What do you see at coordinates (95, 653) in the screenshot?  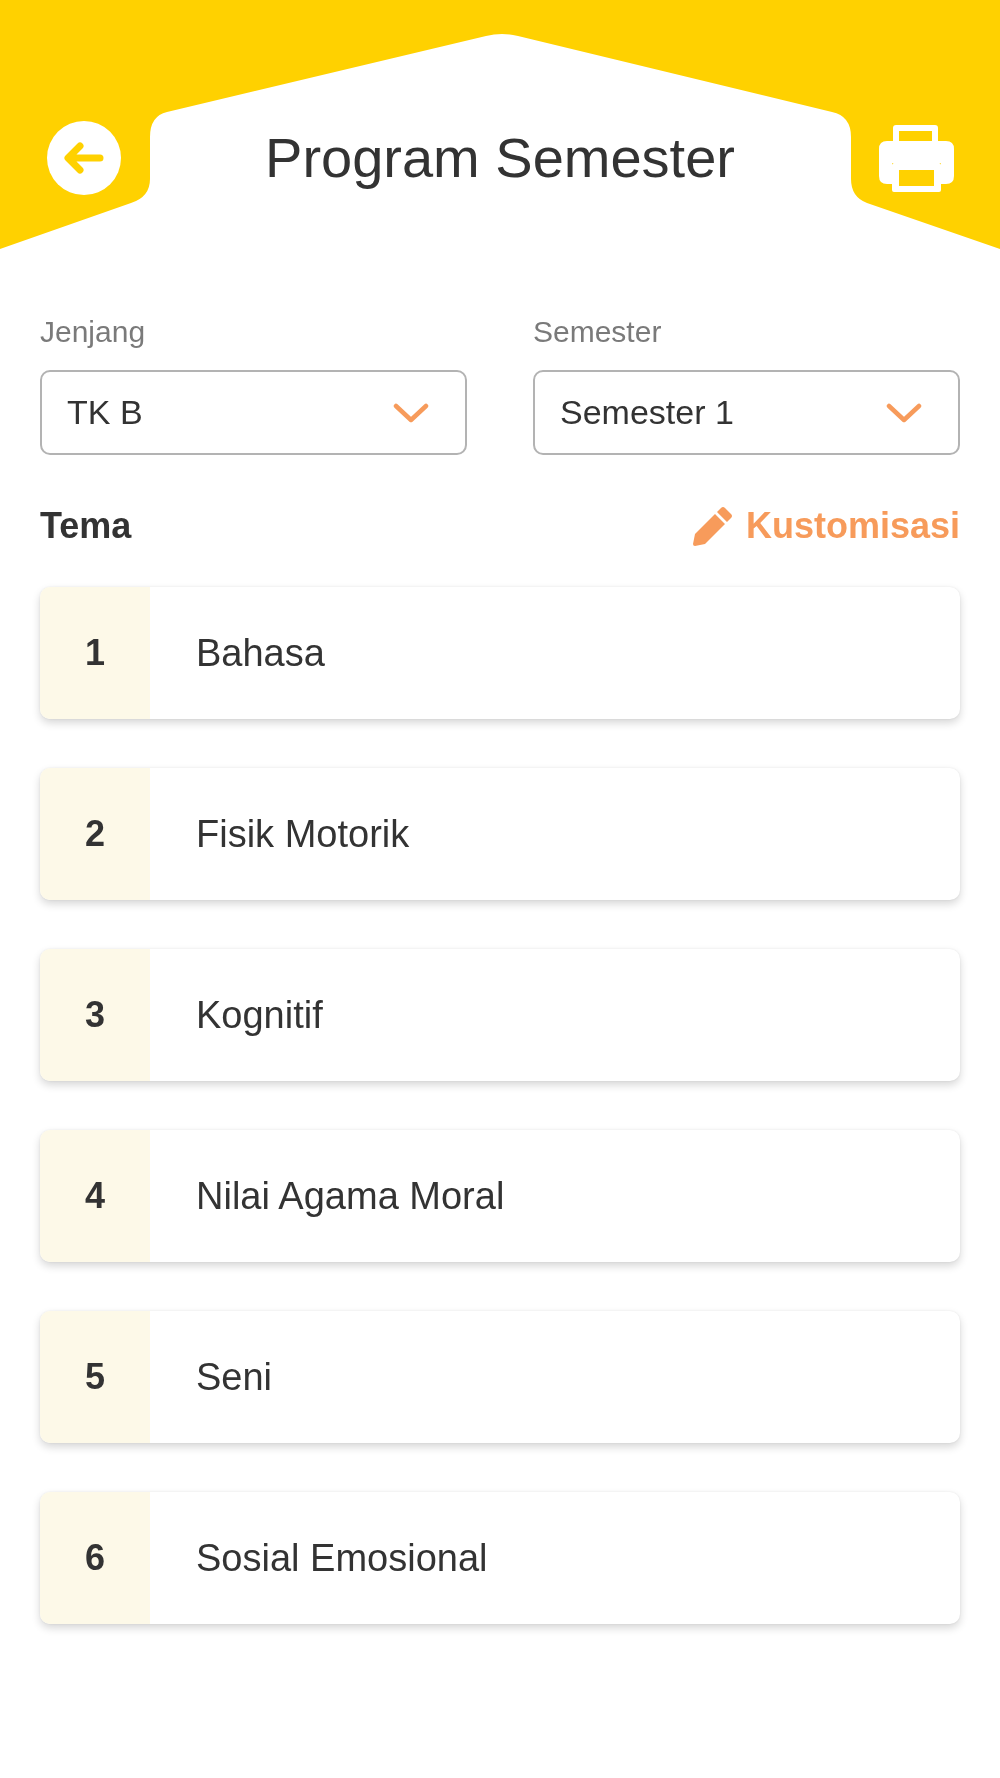 I see `theme-number: 1` at bounding box center [95, 653].